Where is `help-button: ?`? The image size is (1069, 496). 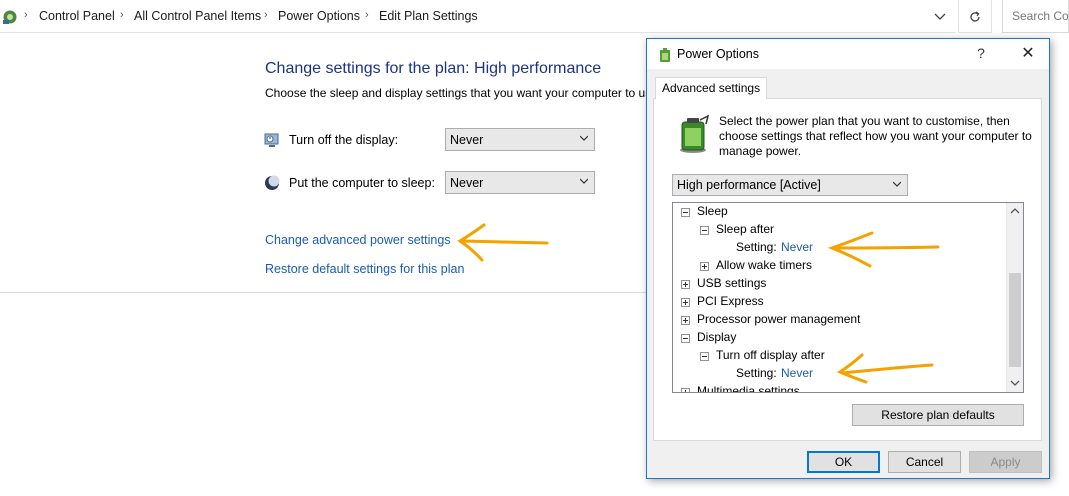
help-button: ? is located at coordinates (981, 53).